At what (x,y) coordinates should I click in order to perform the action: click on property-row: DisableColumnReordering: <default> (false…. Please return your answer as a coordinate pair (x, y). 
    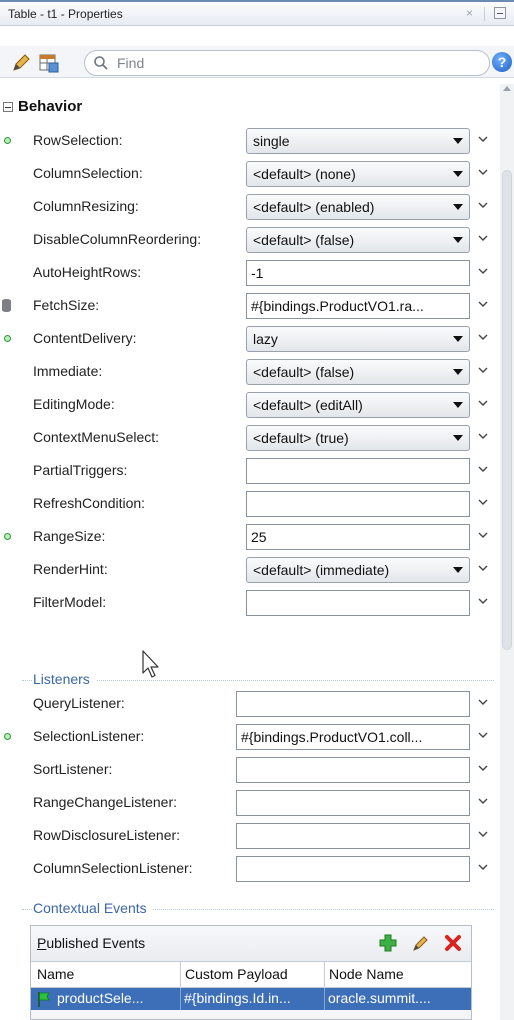
    Looking at the image, I should click on (250, 240).